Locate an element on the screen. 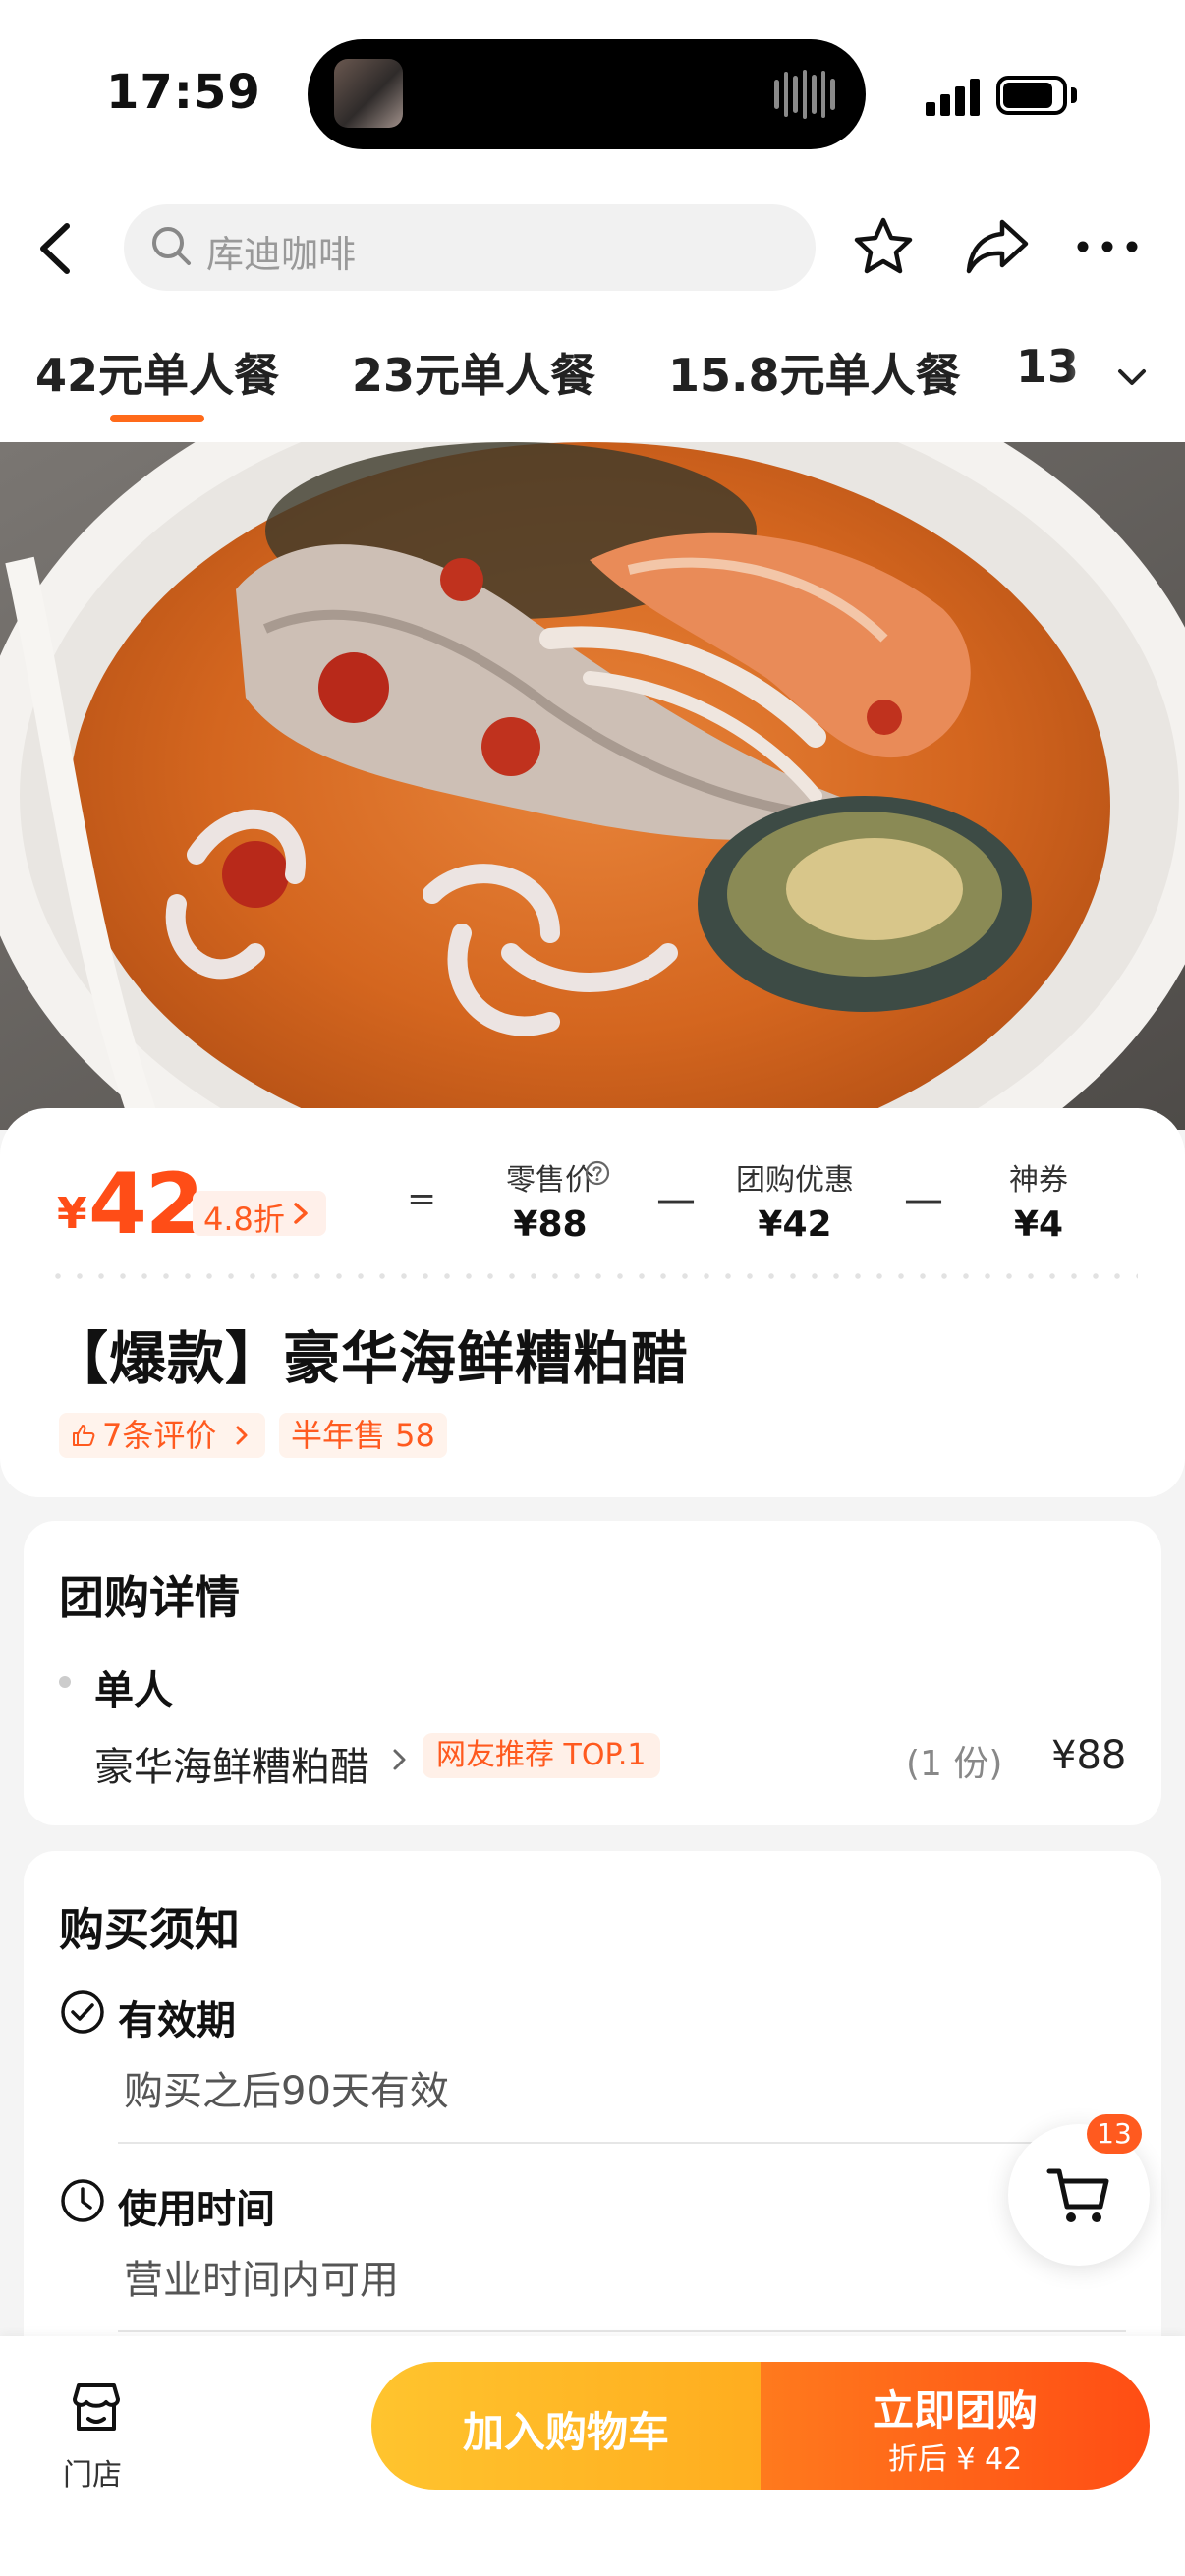  battery-tip is located at coordinates (1074, 95).